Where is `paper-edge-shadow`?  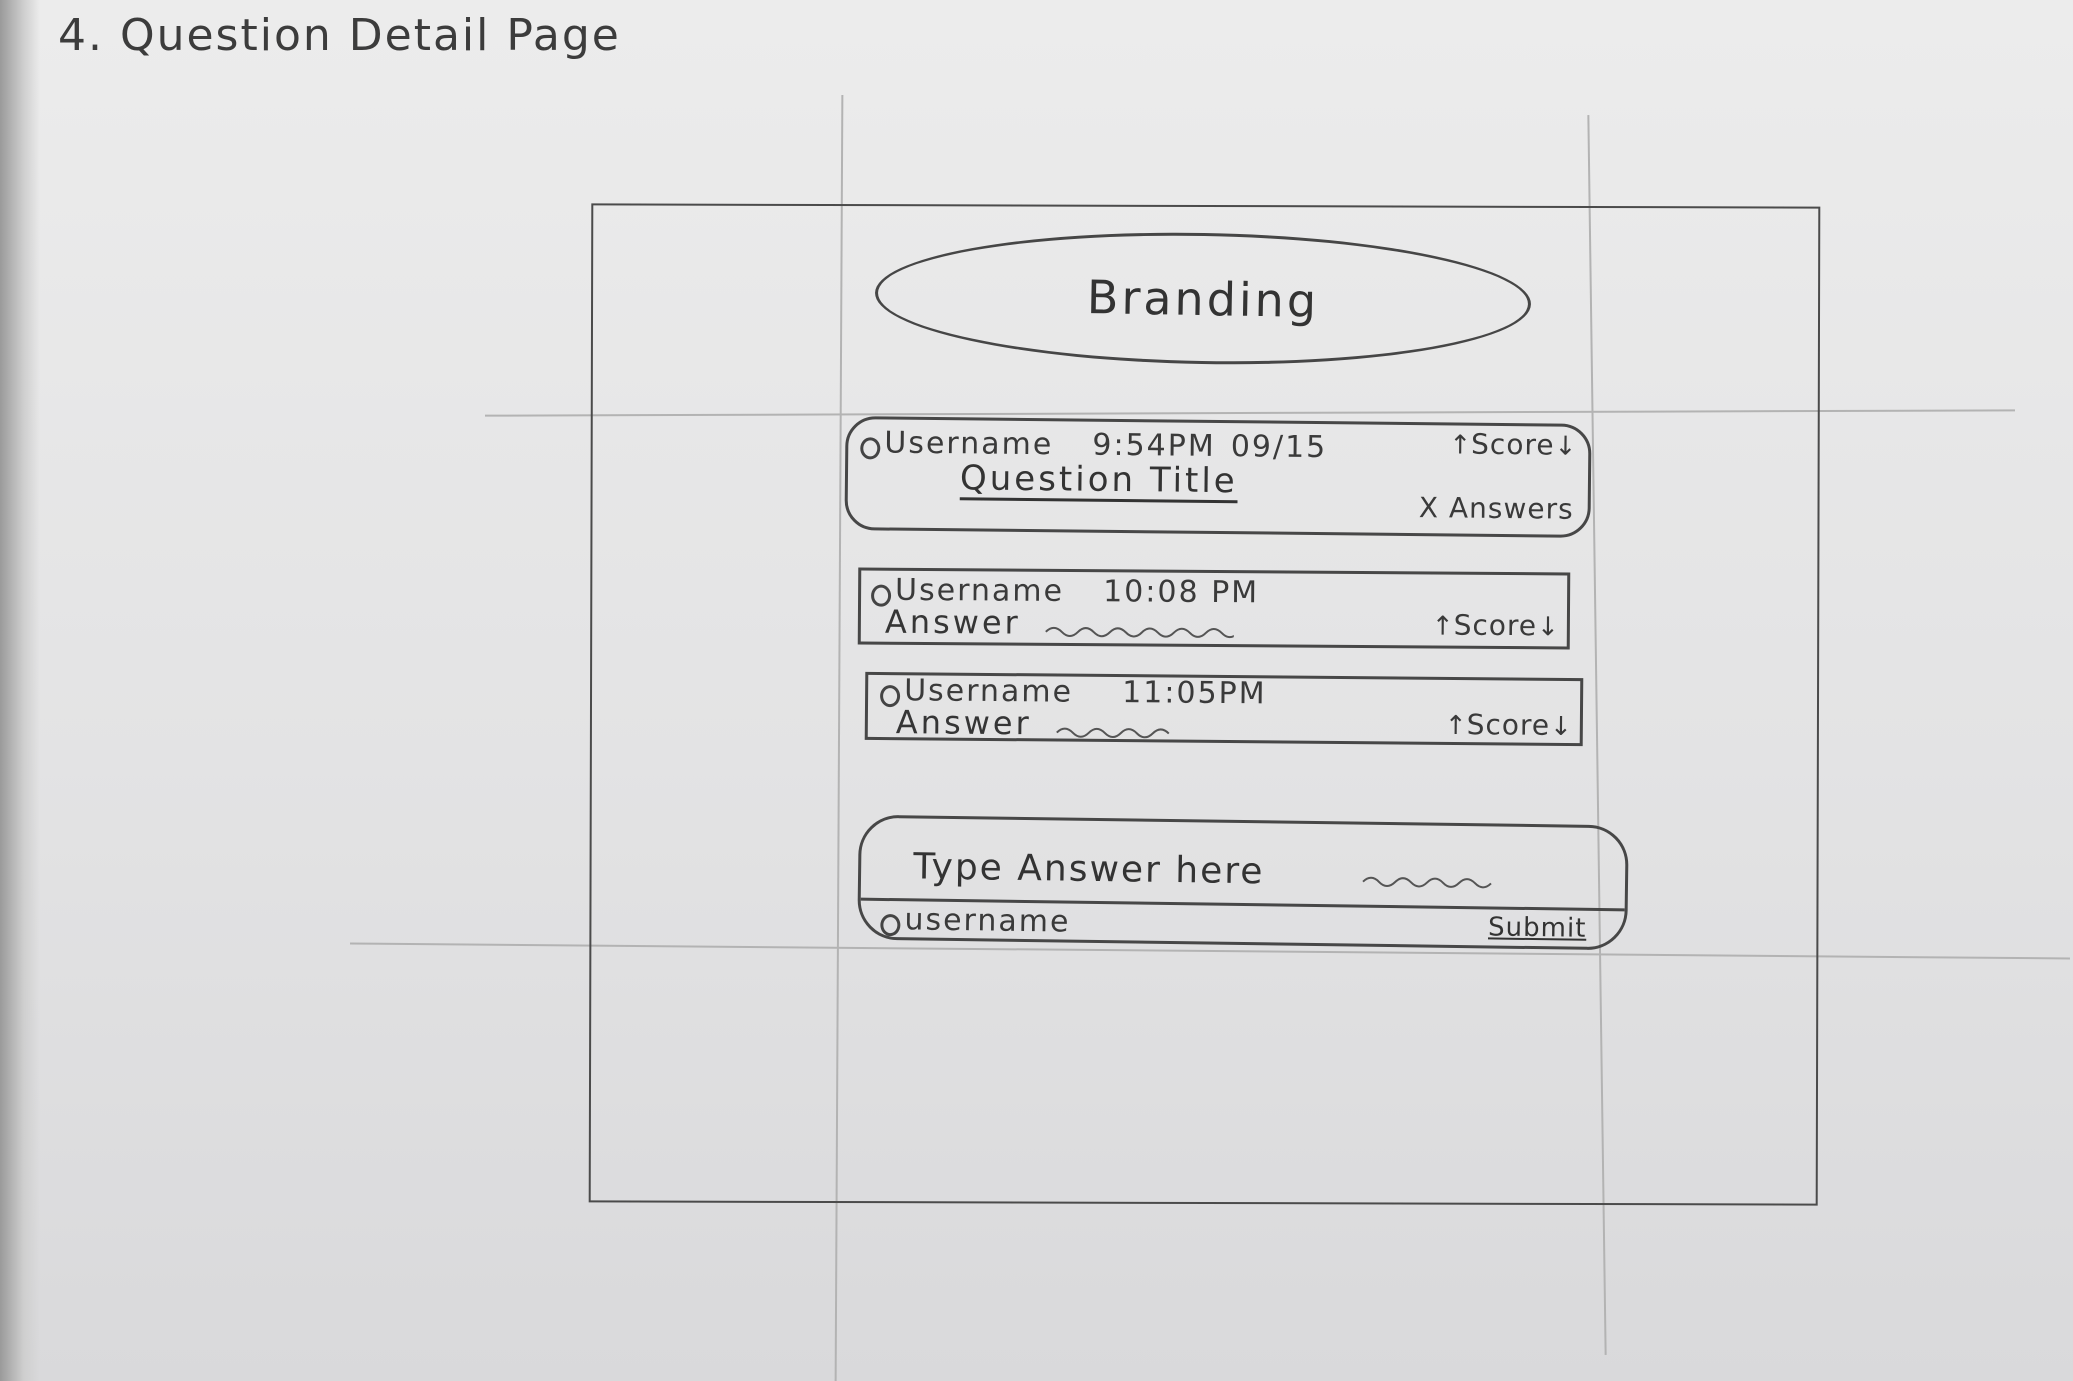
paper-edge-shadow is located at coordinates (20, 690).